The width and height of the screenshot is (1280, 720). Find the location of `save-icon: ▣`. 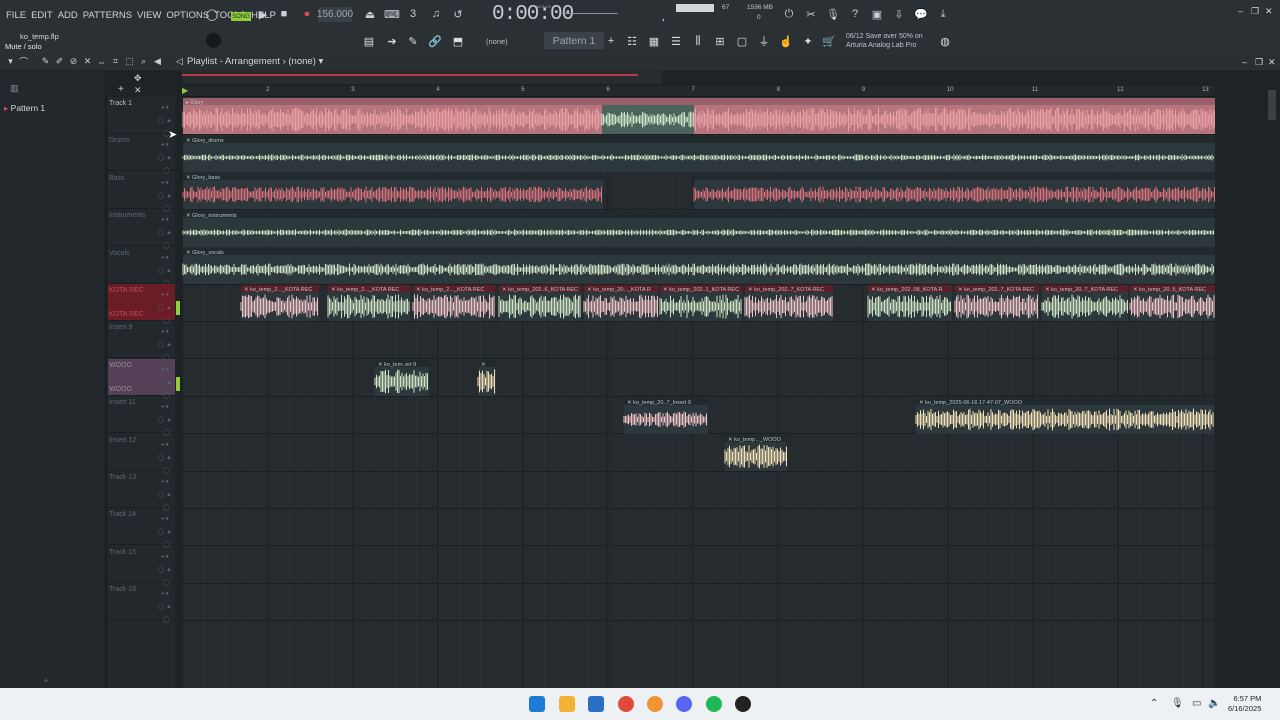

save-icon: ▣ is located at coordinates (877, 14).